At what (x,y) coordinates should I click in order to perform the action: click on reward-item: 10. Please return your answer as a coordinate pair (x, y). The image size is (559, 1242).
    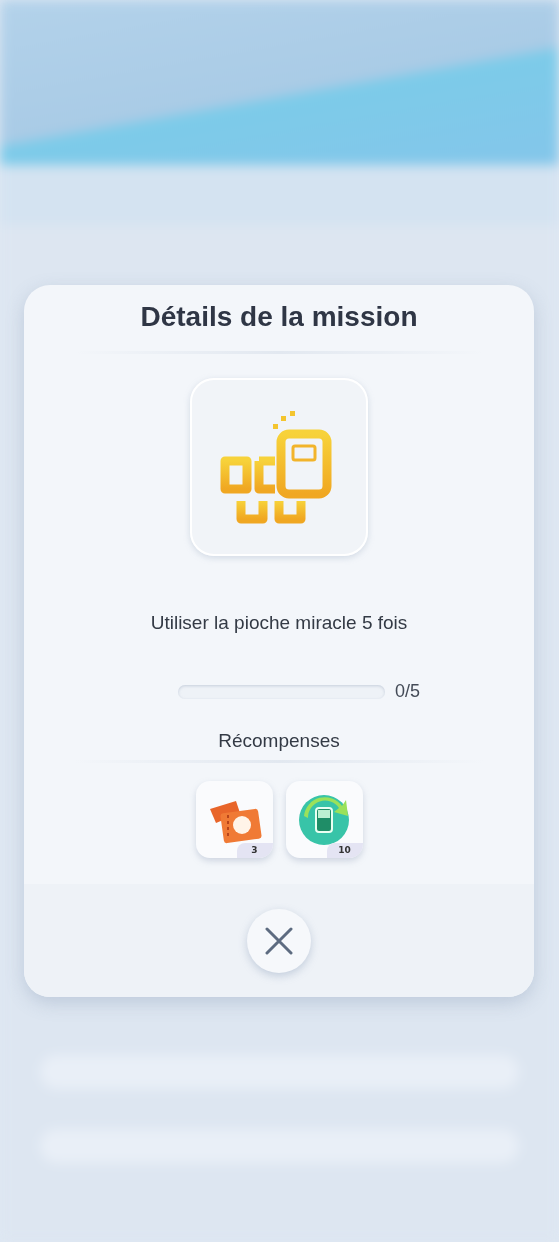
    Looking at the image, I should click on (324, 819).